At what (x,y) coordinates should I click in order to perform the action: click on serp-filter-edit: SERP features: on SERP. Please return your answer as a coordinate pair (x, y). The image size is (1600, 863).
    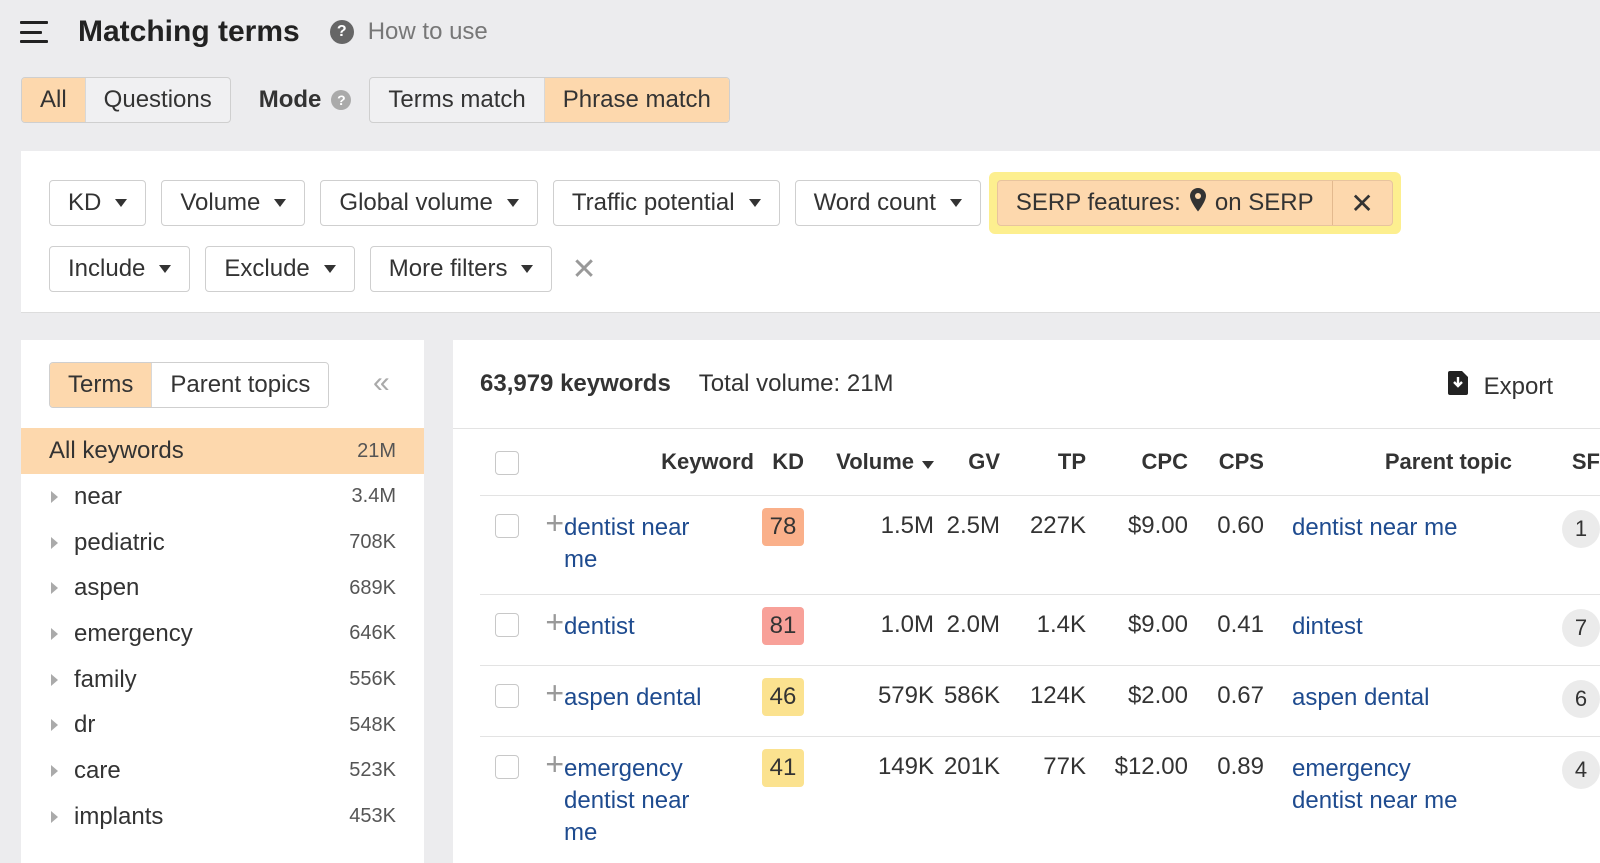
    Looking at the image, I should click on (1165, 203).